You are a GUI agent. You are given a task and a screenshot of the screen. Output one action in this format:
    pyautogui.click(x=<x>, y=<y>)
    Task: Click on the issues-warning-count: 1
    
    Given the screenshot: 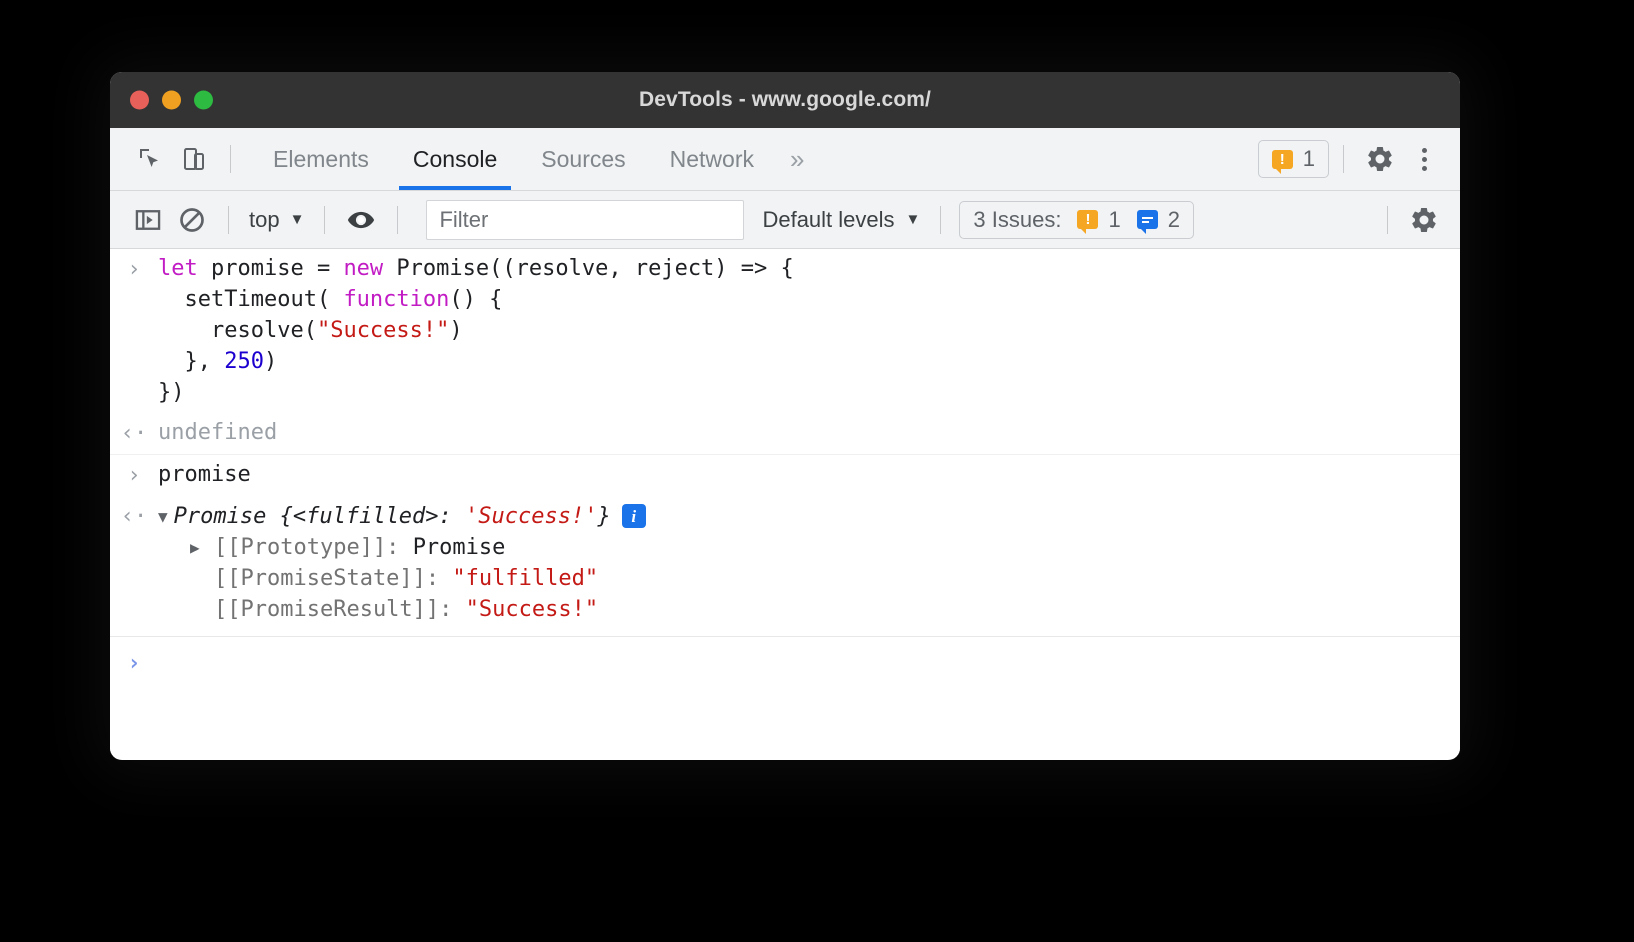 What is the action you would take?
    pyautogui.click(x=1114, y=219)
    